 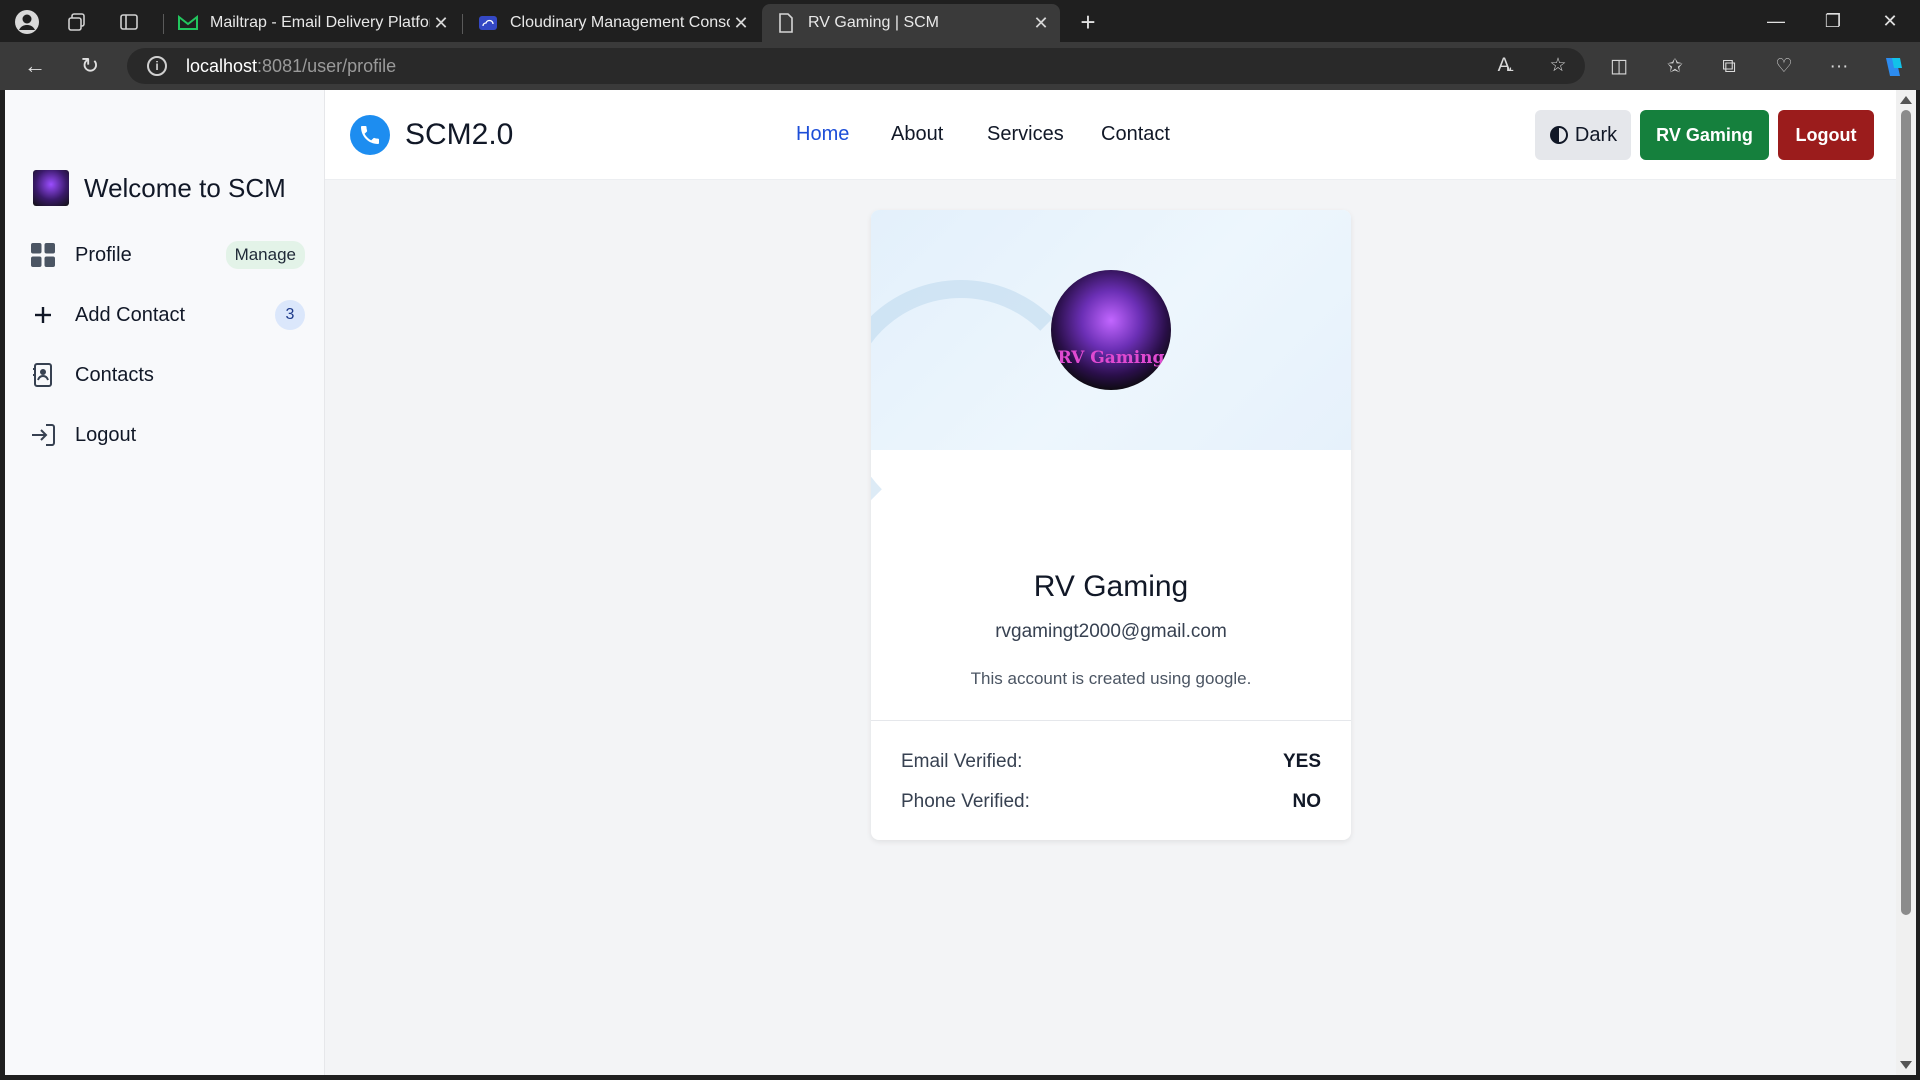 I want to click on sidebar-item-label: Profile, so click(x=103, y=254).